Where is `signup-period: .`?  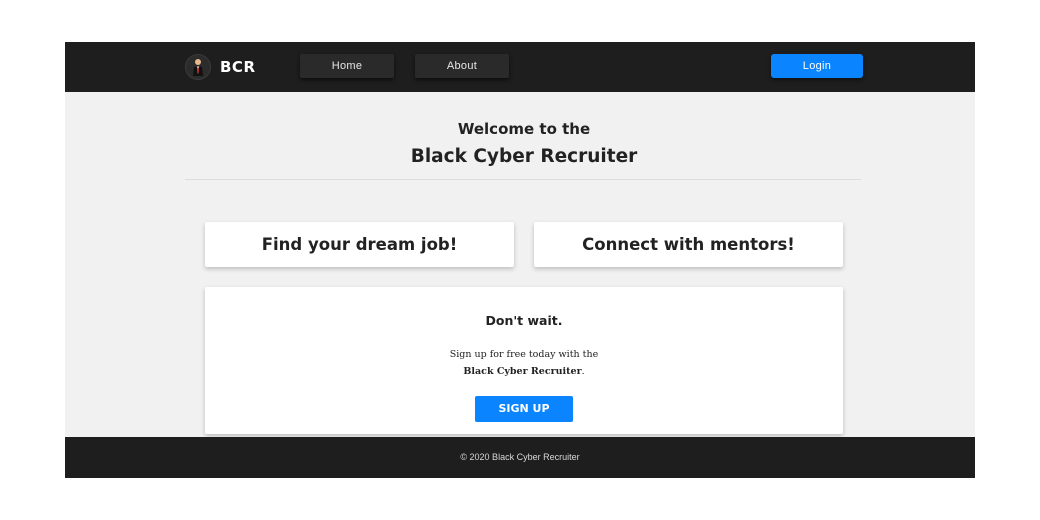
signup-period: . is located at coordinates (583, 371).